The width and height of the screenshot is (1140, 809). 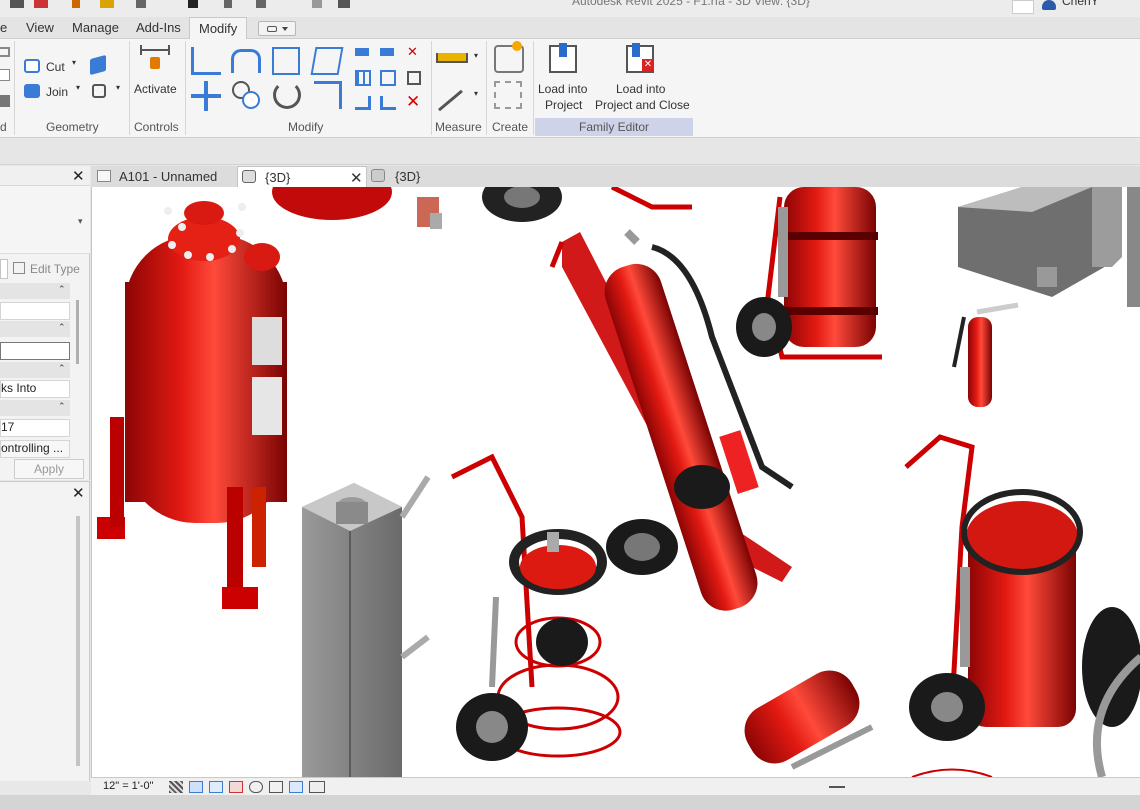 What do you see at coordinates (98, 65) in the screenshot?
I see `unjoin-icon` at bounding box center [98, 65].